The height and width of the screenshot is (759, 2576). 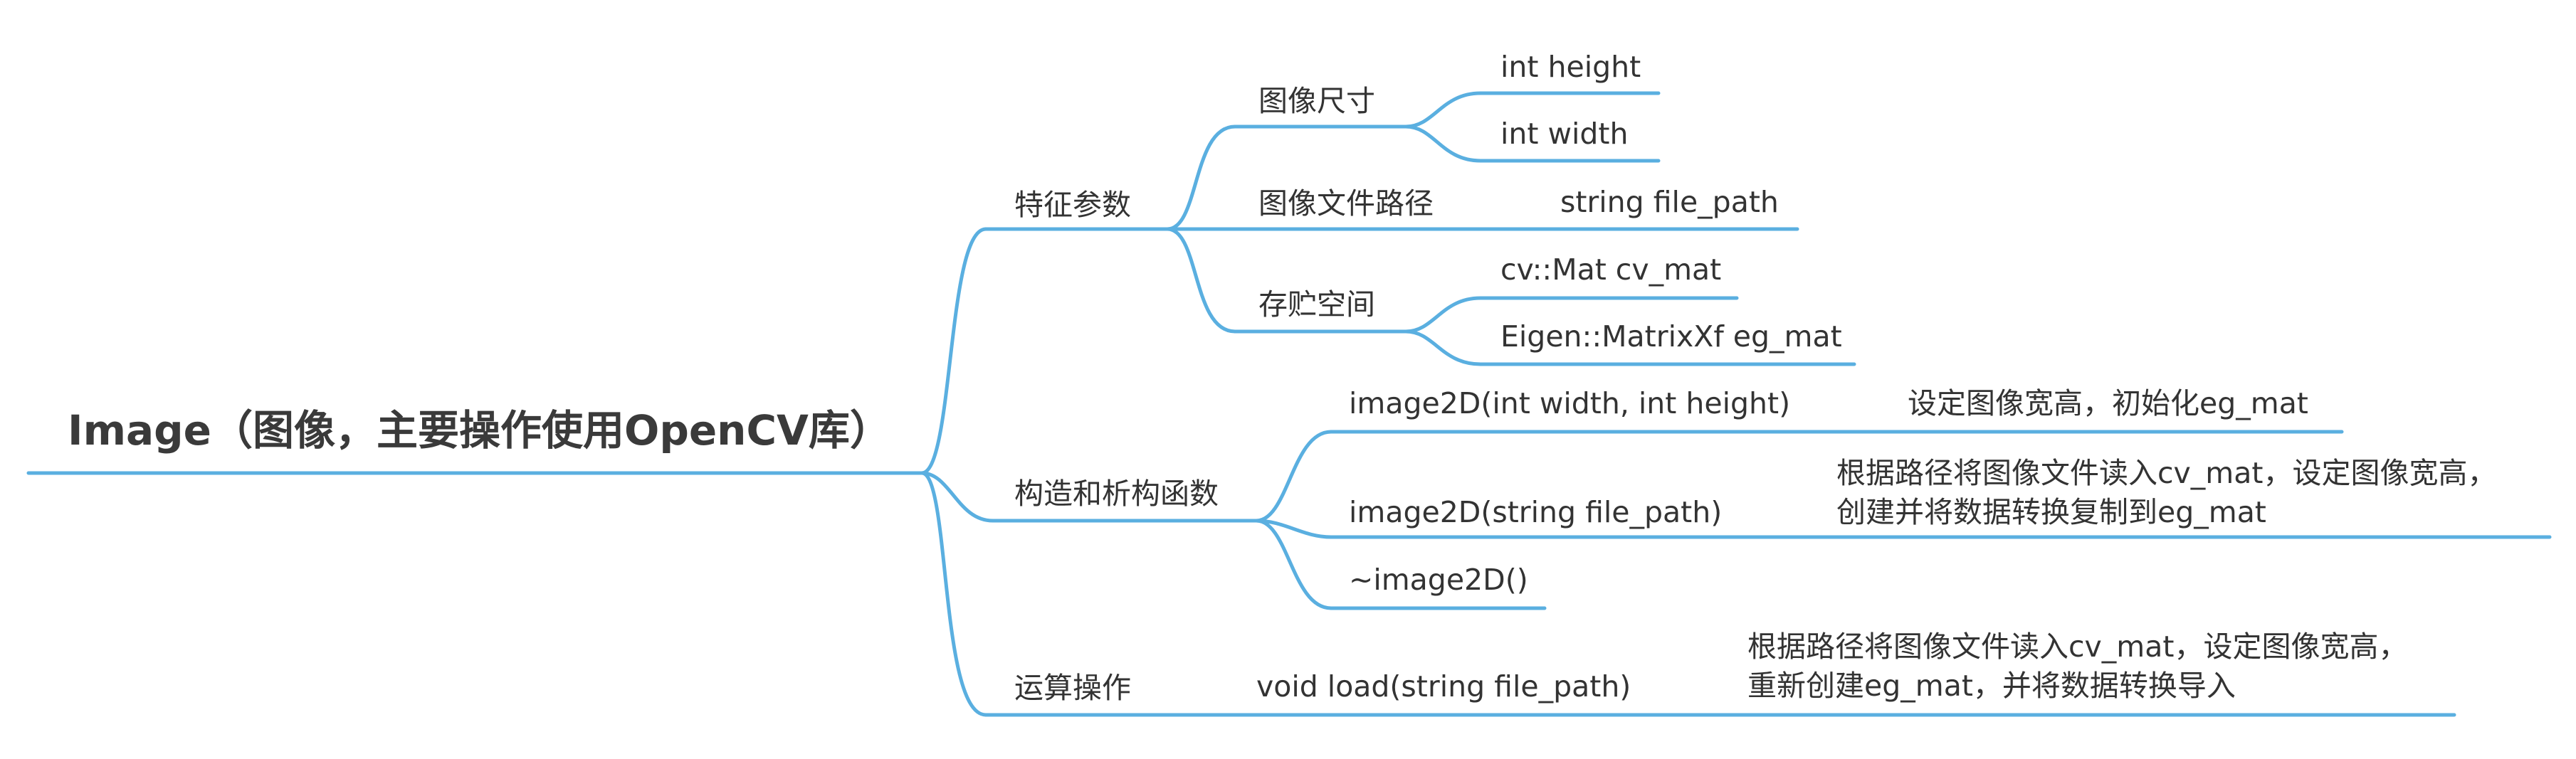 What do you see at coordinates (479, 430) in the screenshot?
I see `root-node-label: Image（图像，主要操作使用OpenCV库）` at bounding box center [479, 430].